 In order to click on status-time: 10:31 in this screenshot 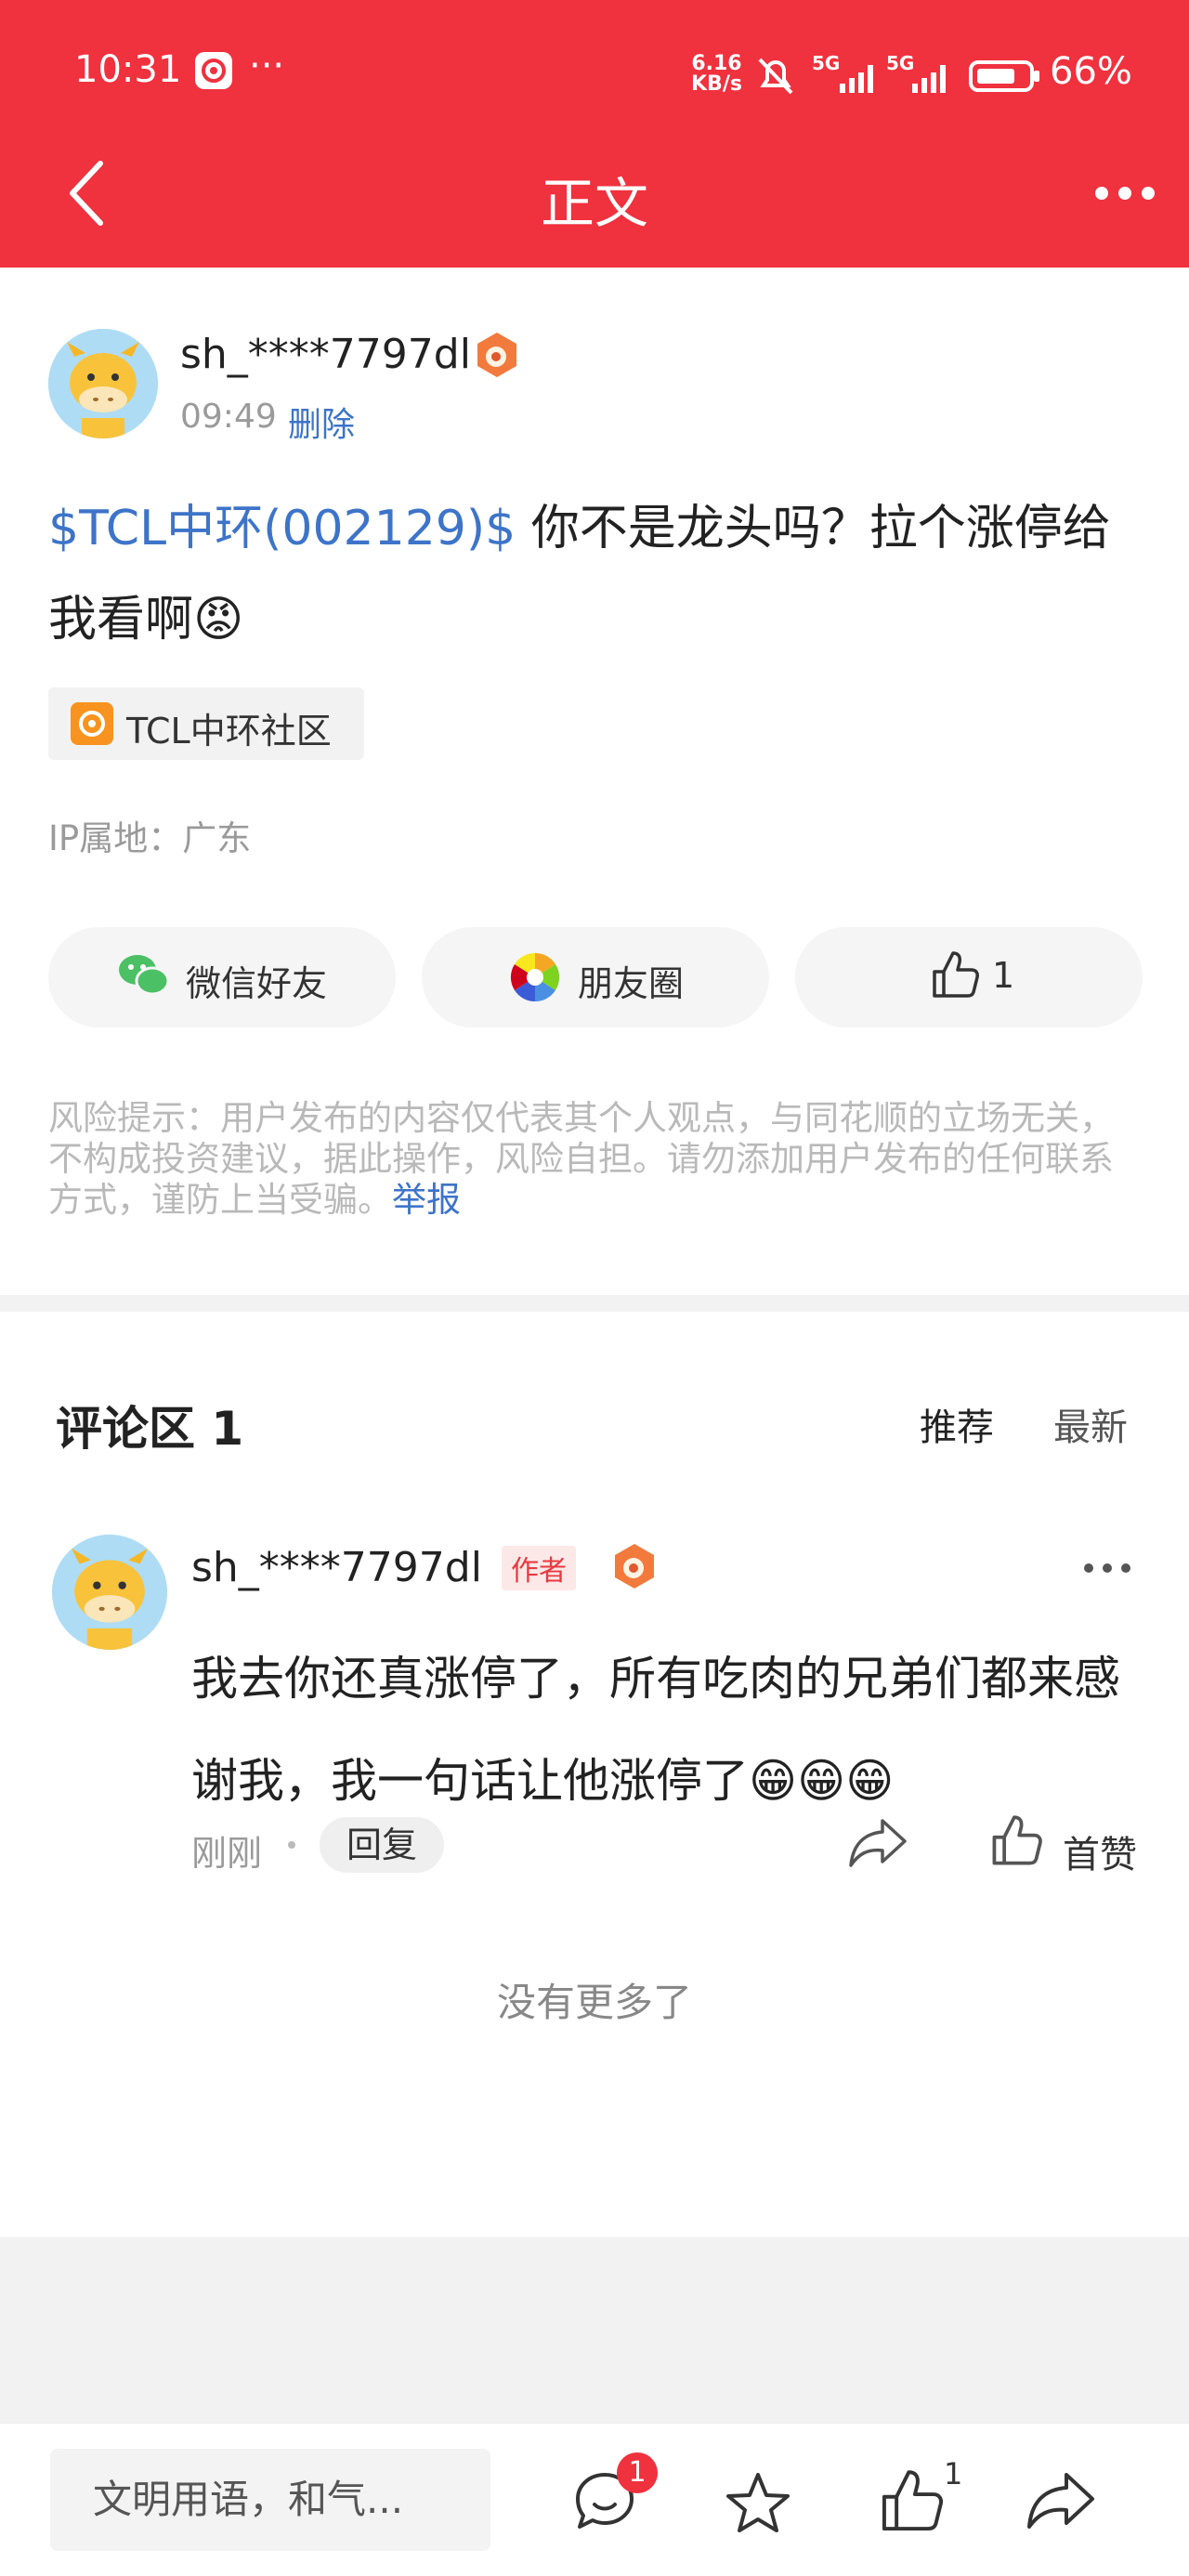, I will do `click(128, 70)`.